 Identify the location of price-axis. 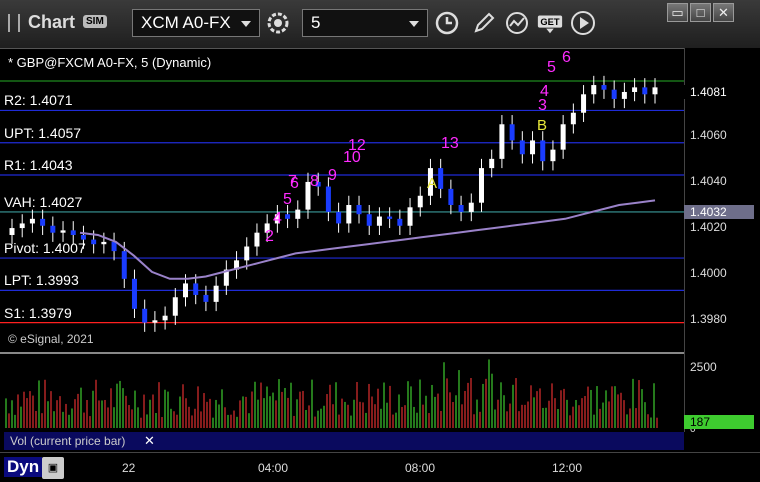
(722, 240).